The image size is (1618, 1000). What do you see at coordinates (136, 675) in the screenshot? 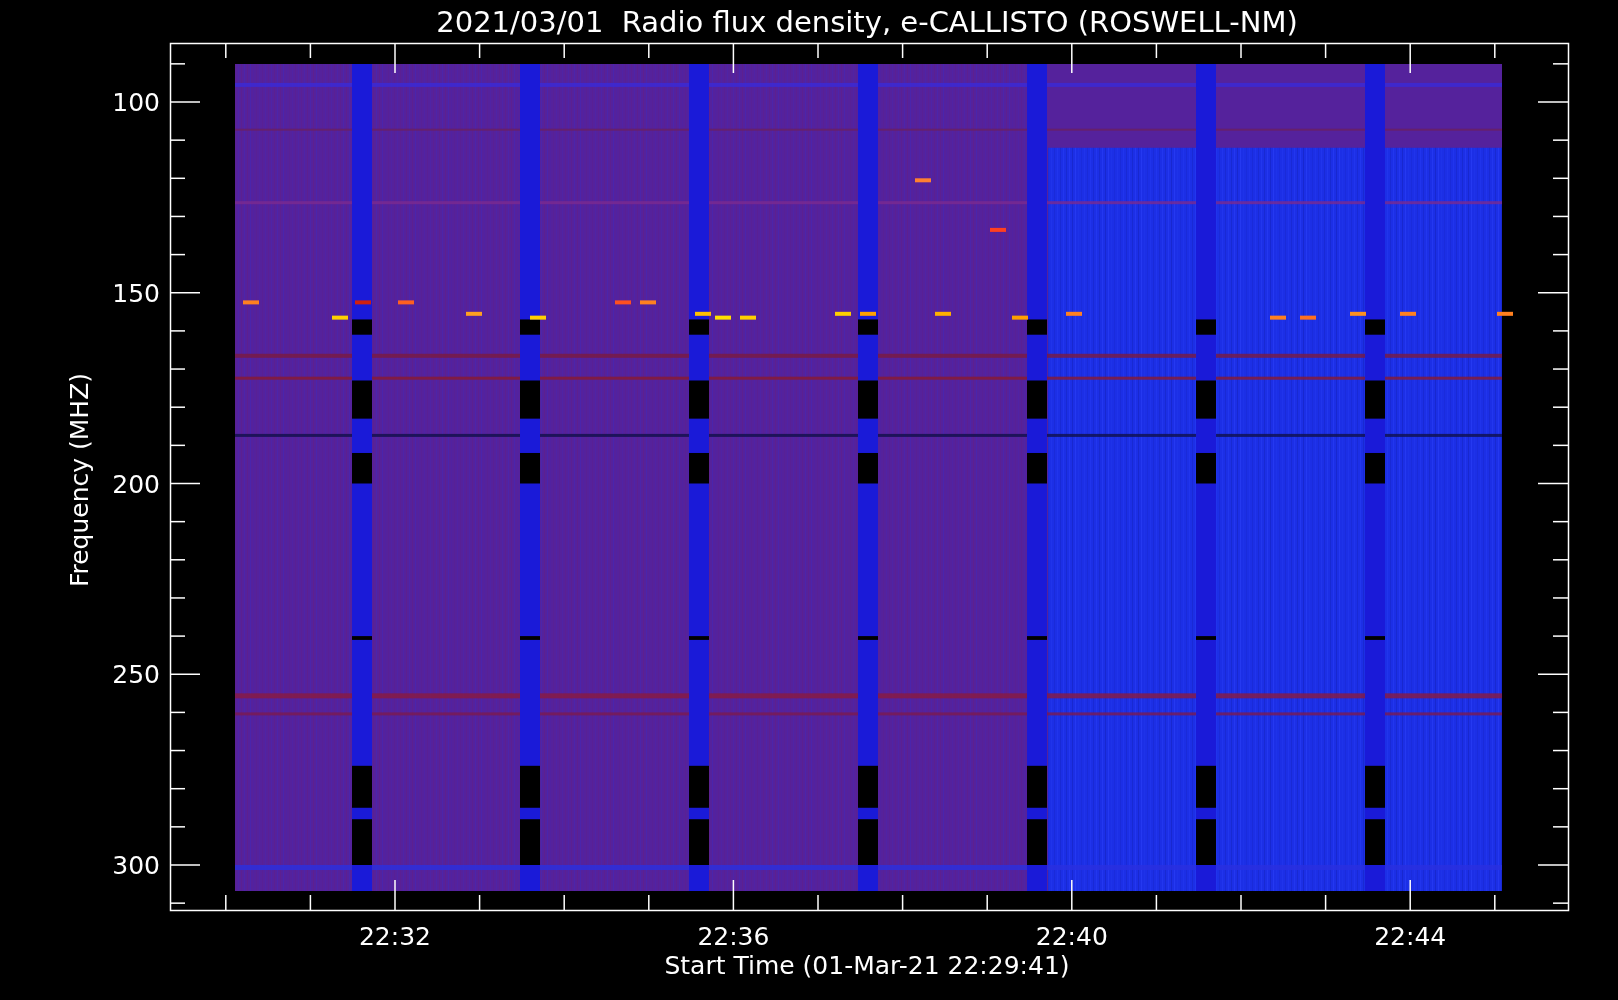
I see `tick-label: 250` at bounding box center [136, 675].